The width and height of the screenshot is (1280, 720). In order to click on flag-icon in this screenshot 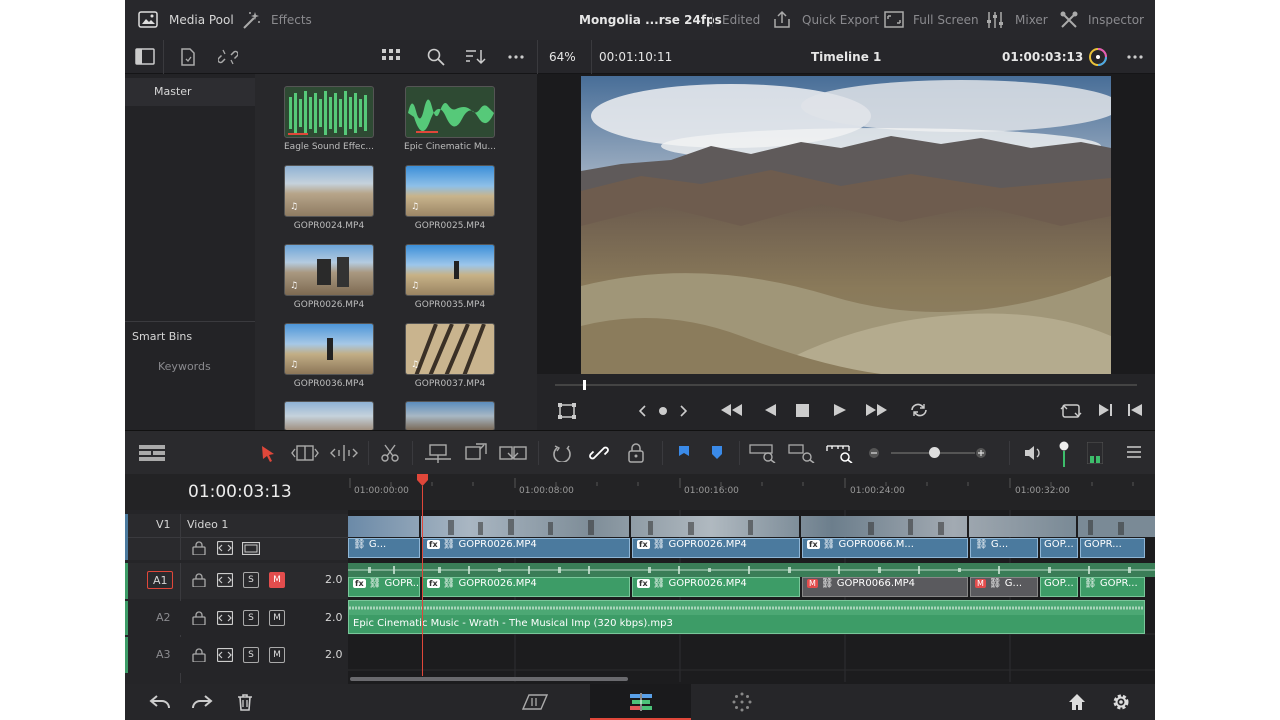, I will do `click(684, 453)`.